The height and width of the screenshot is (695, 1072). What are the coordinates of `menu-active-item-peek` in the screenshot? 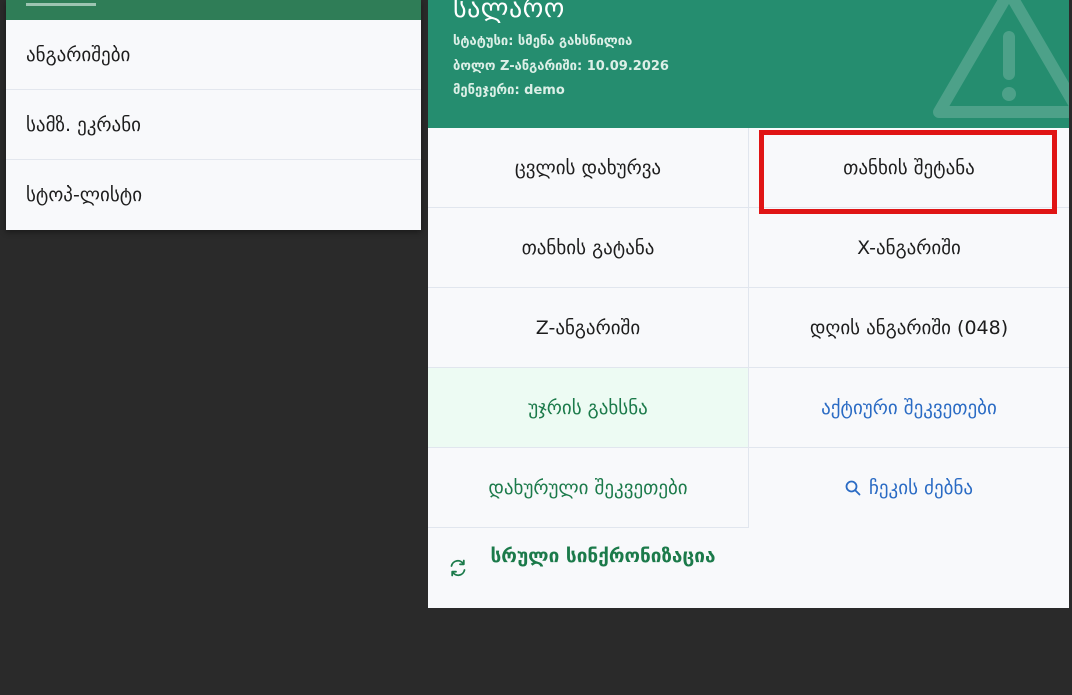 It's located at (61, 3).